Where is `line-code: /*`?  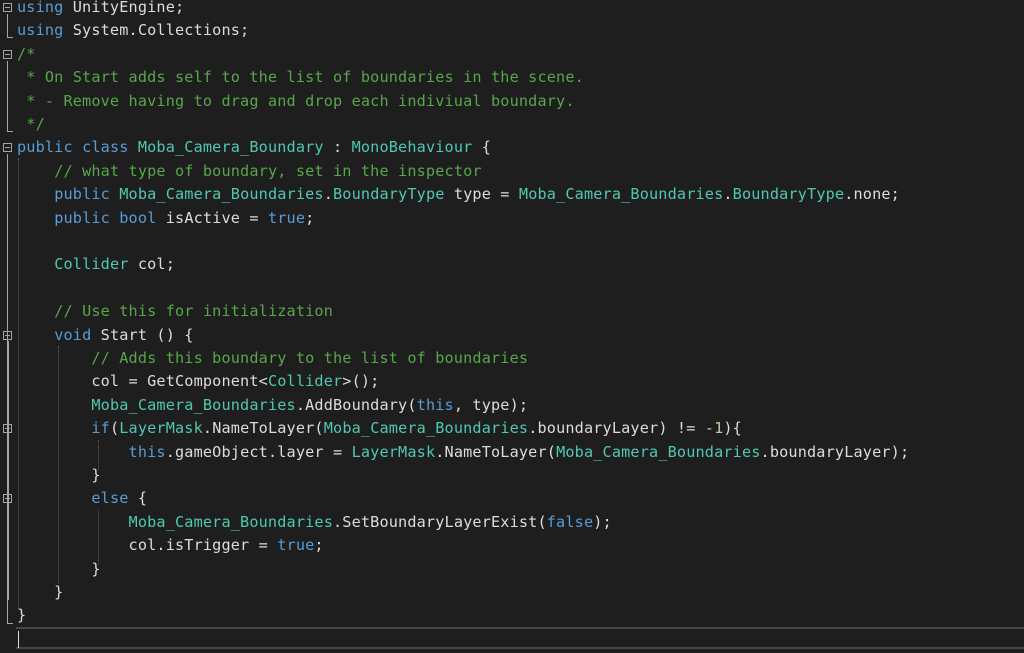
line-code: /* is located at coordinates (26, 54).